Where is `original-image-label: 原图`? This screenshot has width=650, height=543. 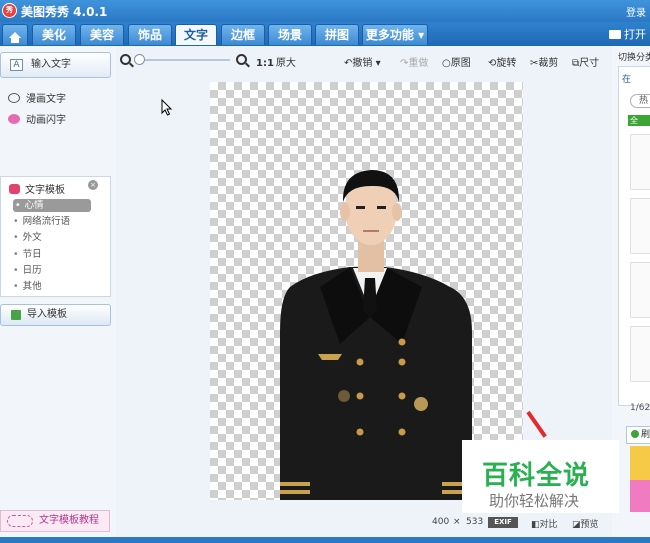 original-image-label: 原图 is located at coordinates (460, 63).